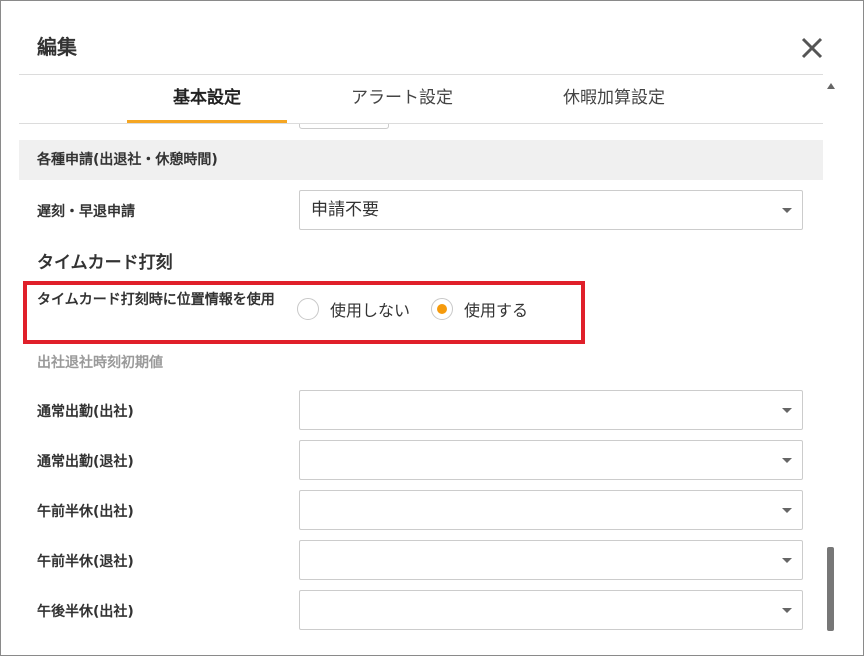 The image size is (864, 656). Describe the element at coordinates (551, 210) in the screenshot. I see `late-early-select: 申請不要` at that location.